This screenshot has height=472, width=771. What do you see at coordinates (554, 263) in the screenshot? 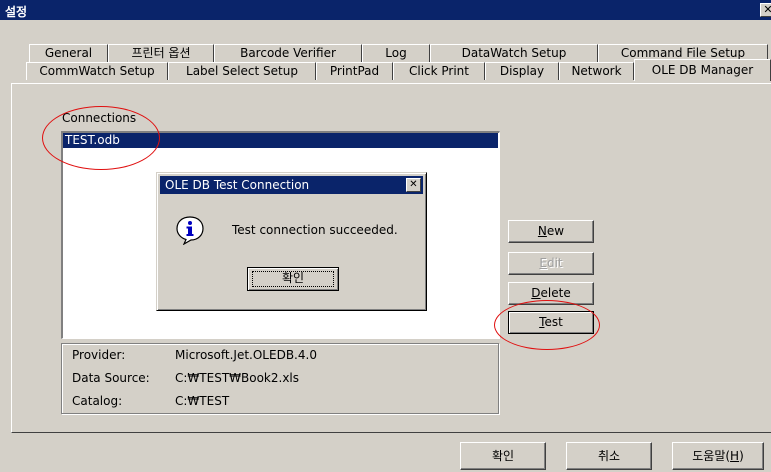
I see `edit-button-label-post: dit` at bounding box center [554, 263].